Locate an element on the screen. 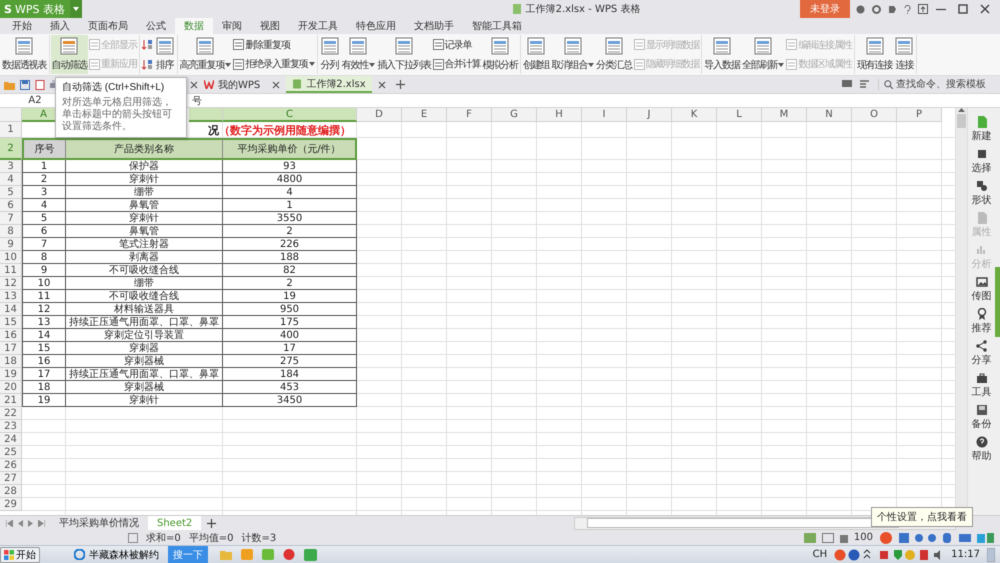 The height and width of the screenshot is (563, 1000). menu-tab: 开发工具 is located at coordinates (318, 26).